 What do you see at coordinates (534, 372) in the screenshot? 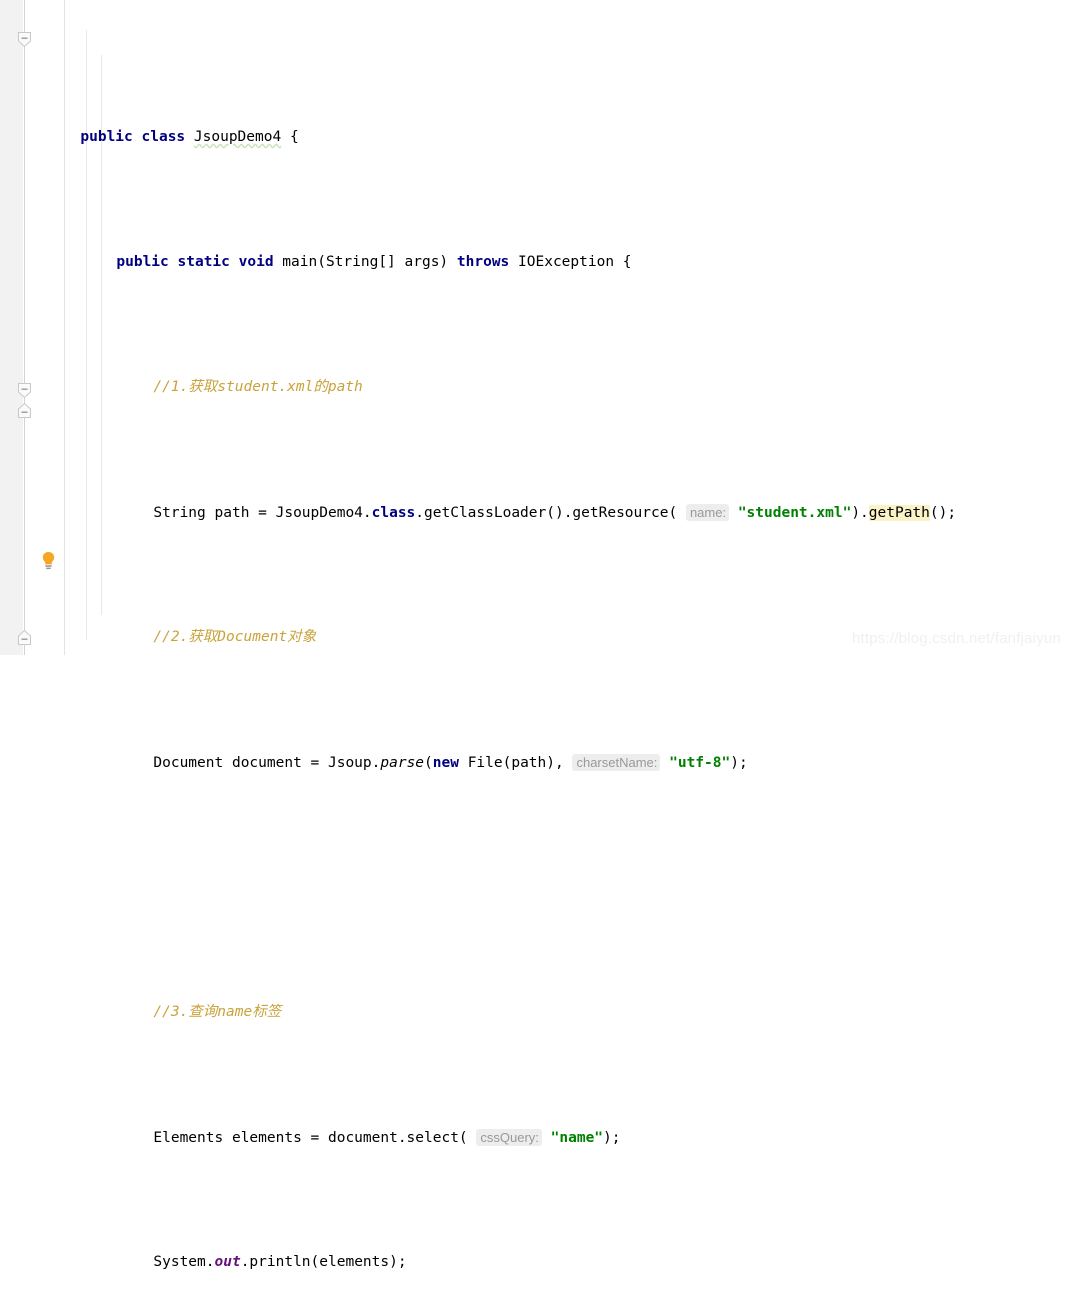
I see `code-line: //1.获取student.xml的path` at bounding box center [534, 372].